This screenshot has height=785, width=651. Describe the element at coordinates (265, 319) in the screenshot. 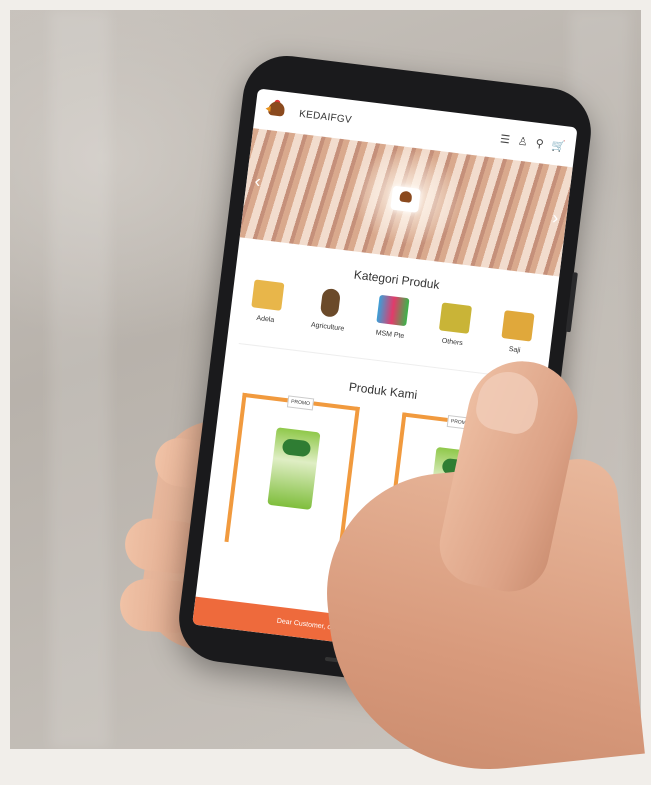

I see `category-label: Adela` at that location.